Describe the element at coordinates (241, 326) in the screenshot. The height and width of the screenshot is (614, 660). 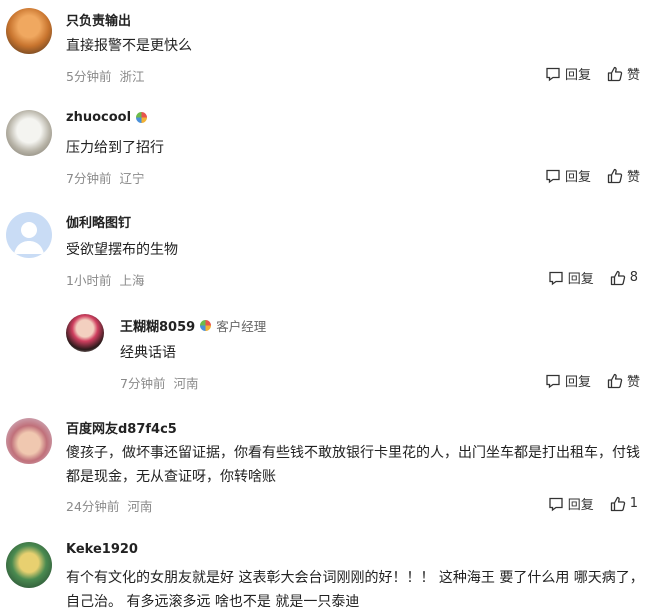
I see `user-role: 客户经理` at that location.